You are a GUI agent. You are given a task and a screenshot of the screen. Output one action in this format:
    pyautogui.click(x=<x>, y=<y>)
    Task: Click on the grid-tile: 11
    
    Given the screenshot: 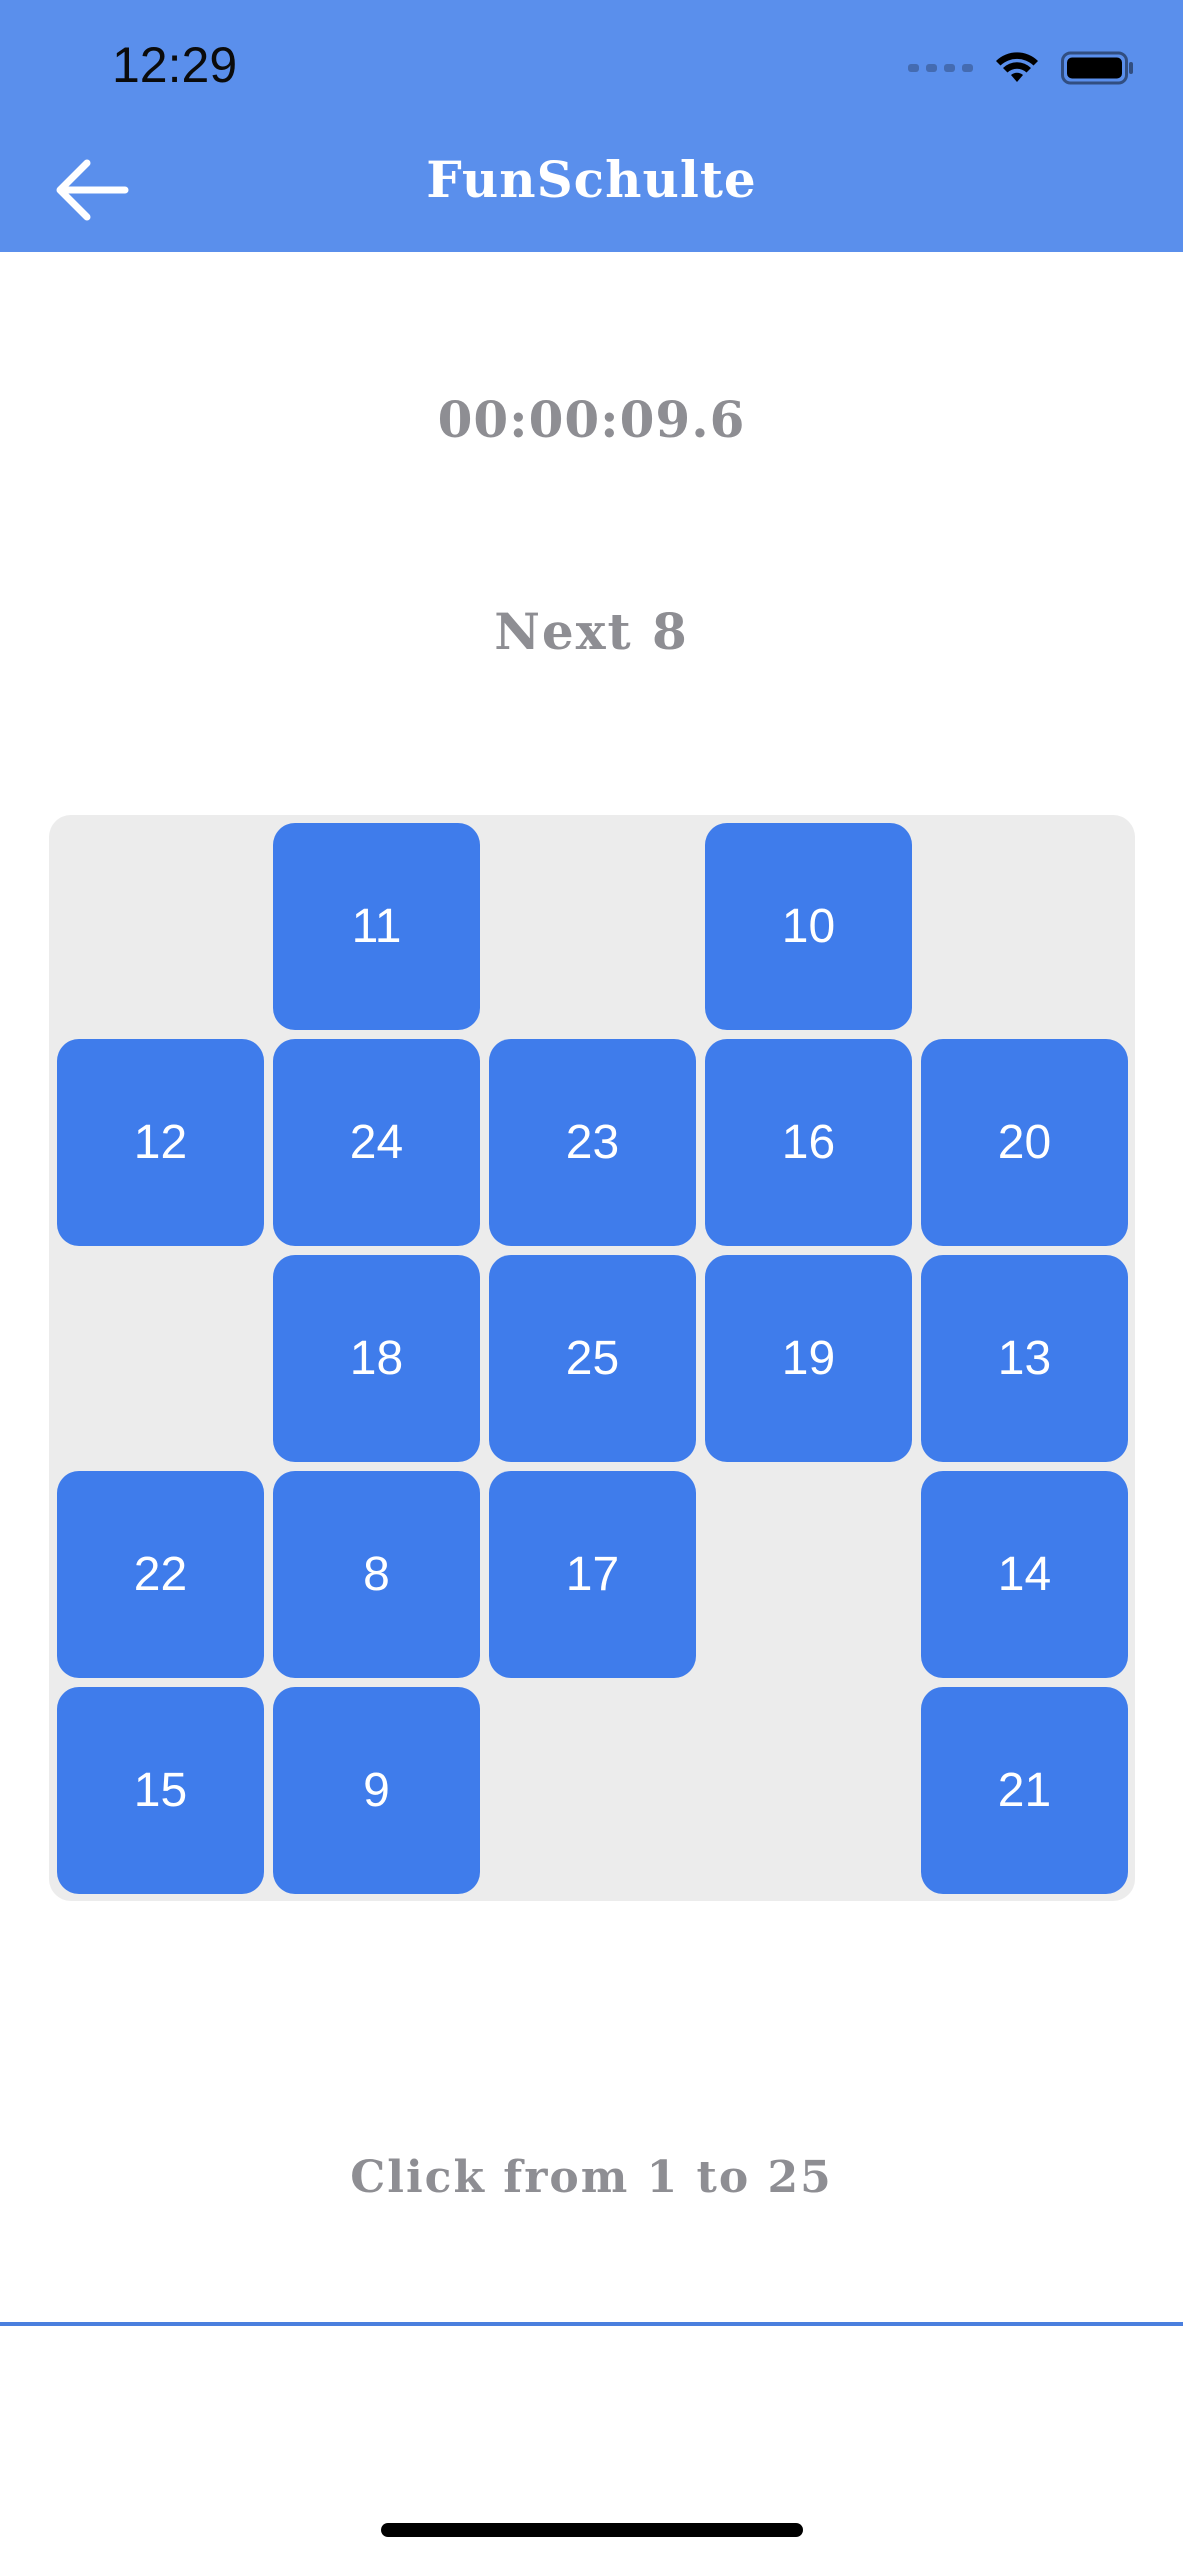 What is the action you would take?
    pyautogui.click(x=376, y=926)
    